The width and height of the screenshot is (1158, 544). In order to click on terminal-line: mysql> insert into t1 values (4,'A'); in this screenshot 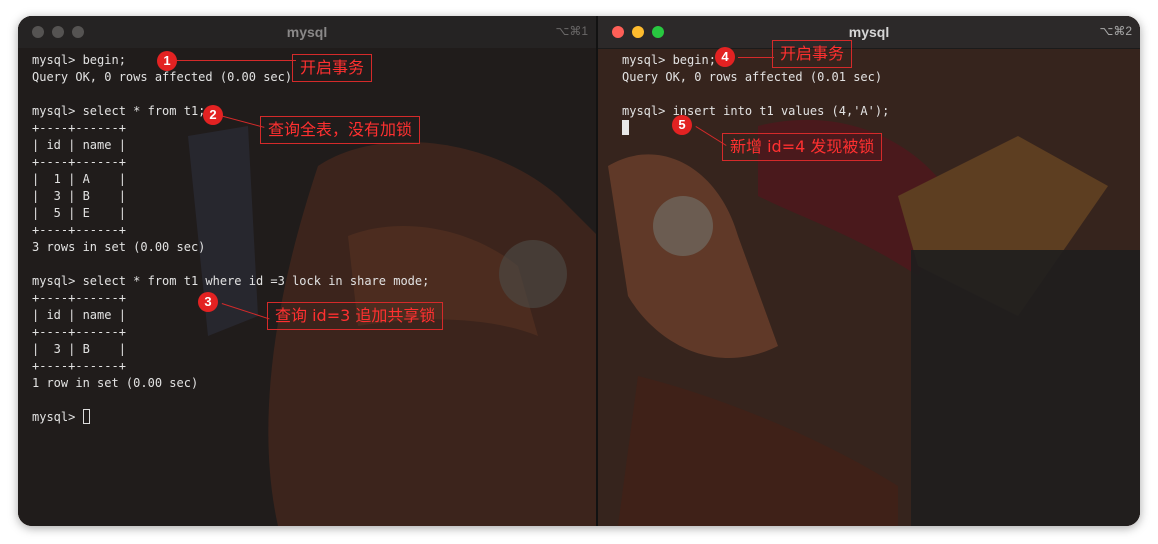, I will do `click(756, 111)`.